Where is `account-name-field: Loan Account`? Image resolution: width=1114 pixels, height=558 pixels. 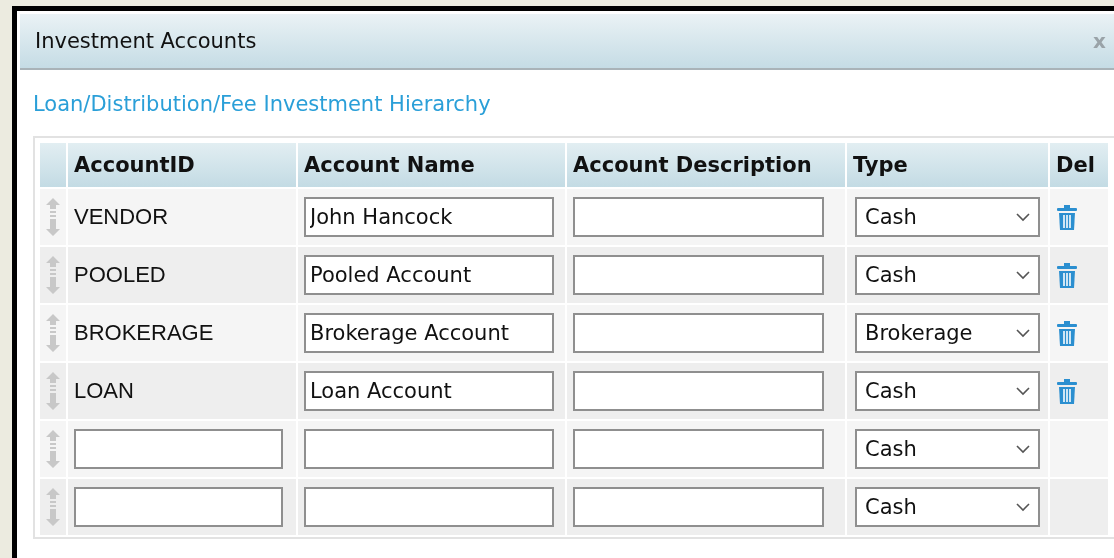
account-name-field: Loan Account is located at coordinates (429, 391).